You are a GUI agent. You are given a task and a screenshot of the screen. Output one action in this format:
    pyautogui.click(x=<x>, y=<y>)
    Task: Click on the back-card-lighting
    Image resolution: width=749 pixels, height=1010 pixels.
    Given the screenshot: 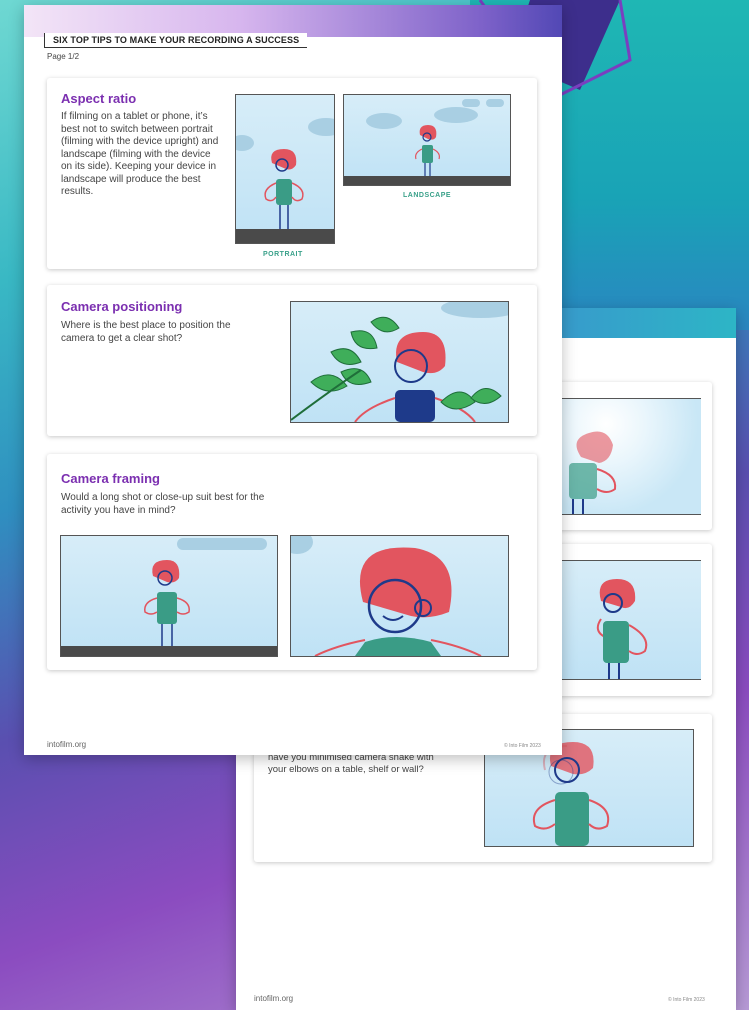 What is the action you would take?
    pyautogui.click(x=628, y=456)
    